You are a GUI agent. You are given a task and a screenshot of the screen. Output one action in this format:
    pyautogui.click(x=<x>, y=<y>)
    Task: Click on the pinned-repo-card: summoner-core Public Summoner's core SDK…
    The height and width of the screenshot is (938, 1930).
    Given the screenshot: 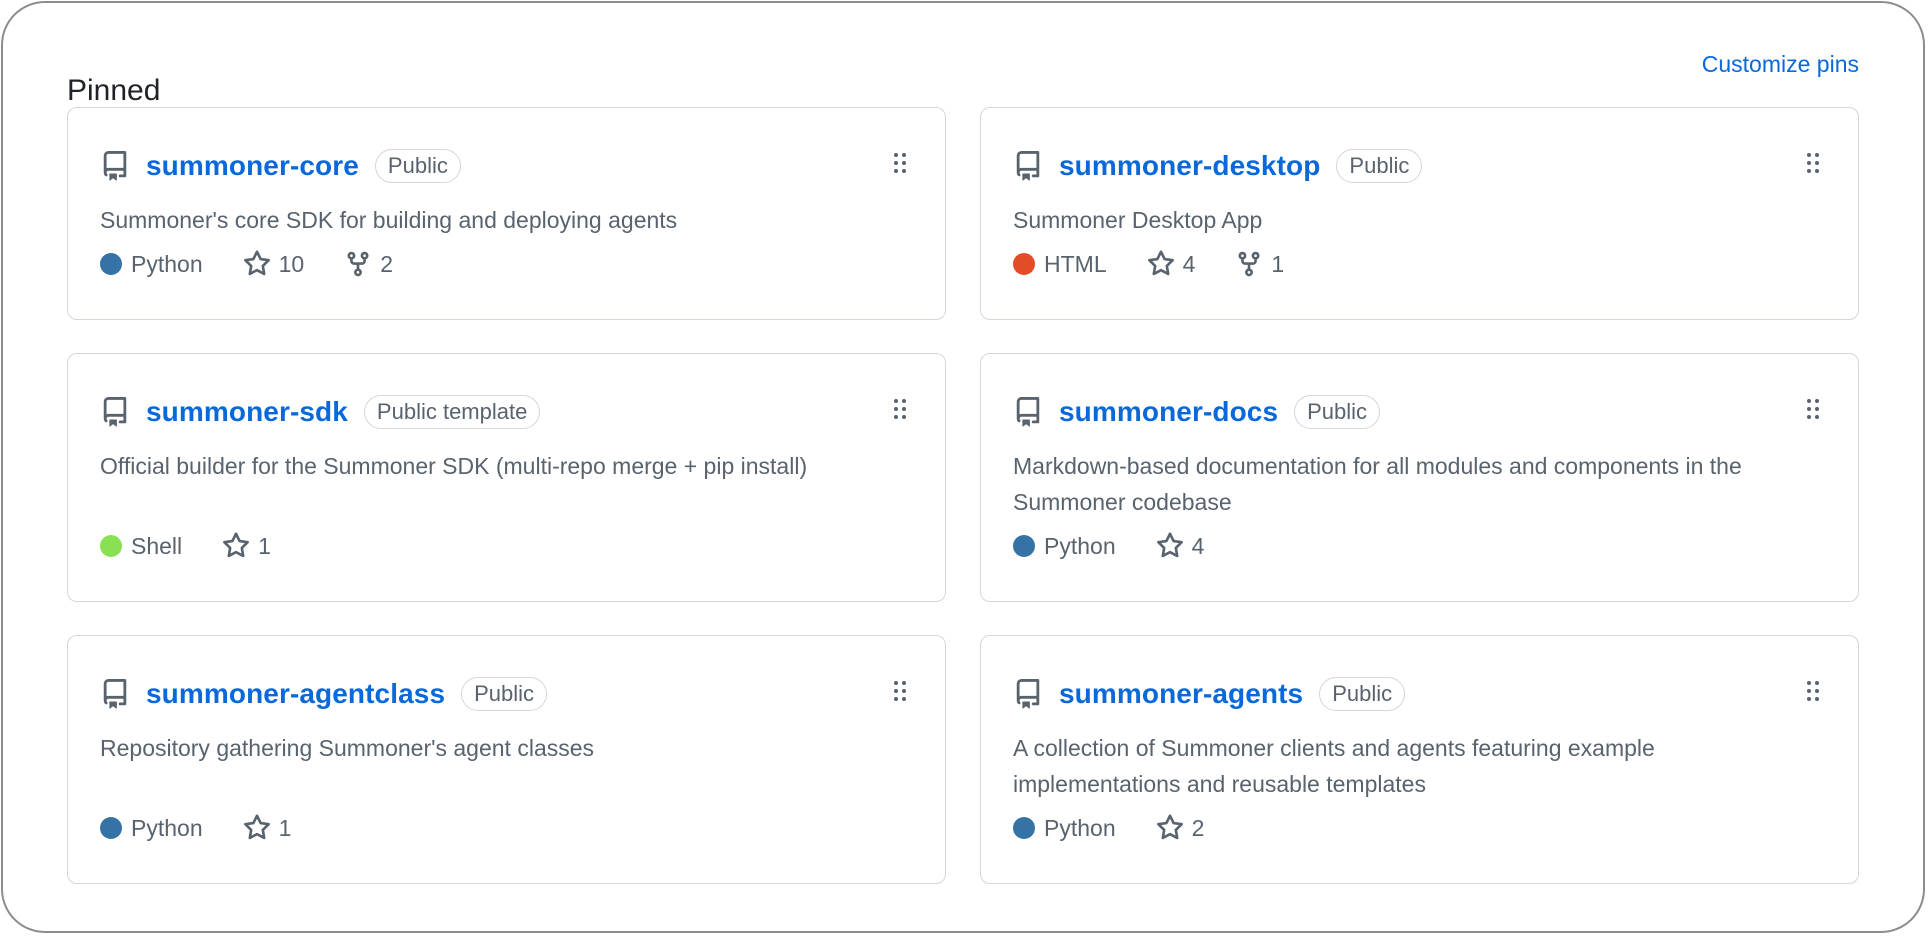 What is the action you would take?
    pyautogui.click(x=506, y=213)
    